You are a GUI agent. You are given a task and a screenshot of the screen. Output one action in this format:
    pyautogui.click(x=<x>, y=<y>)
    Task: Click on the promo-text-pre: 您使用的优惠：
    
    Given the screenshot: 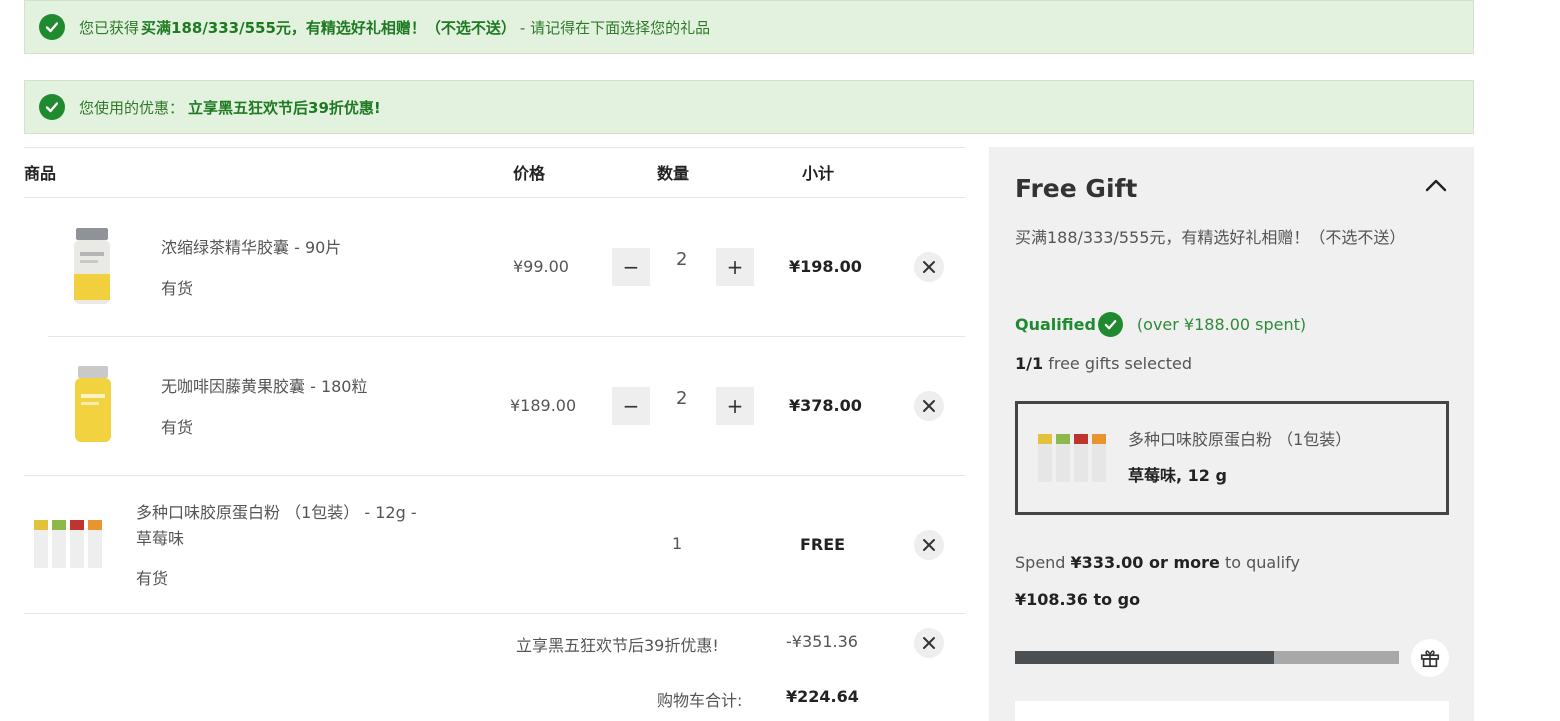 What is the action you would take?
    pyautogui.click(x=132, y=107)
    